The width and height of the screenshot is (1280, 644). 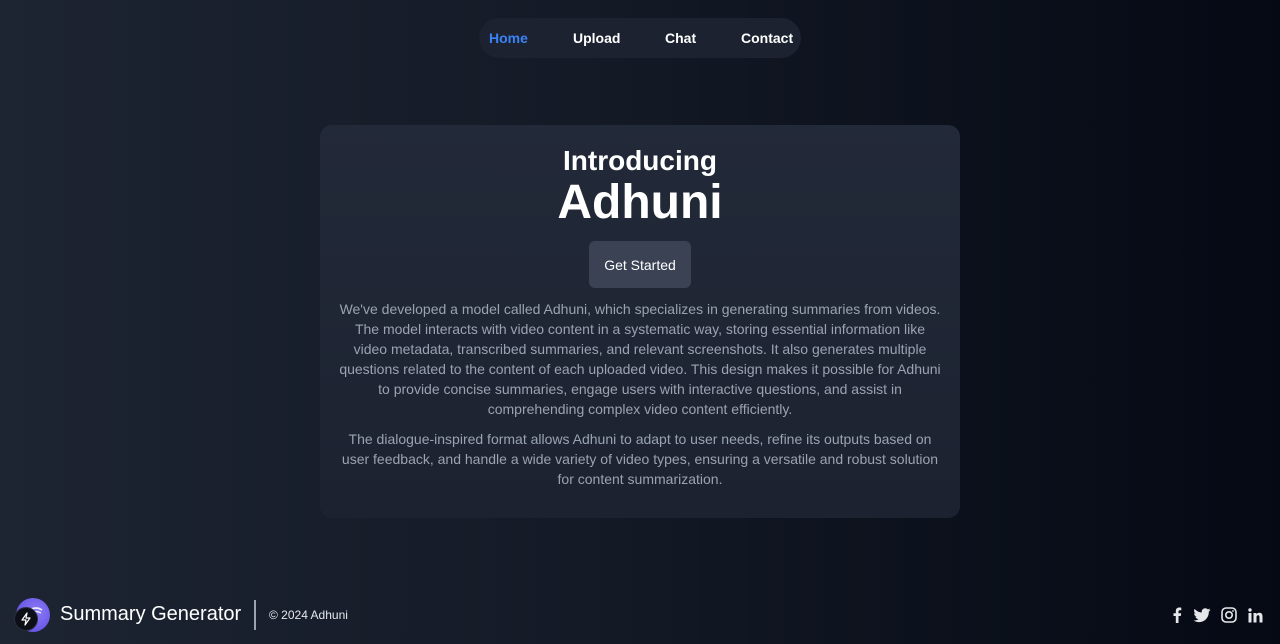 I want to click on instagram-icon, so click(x=1229, y=615).